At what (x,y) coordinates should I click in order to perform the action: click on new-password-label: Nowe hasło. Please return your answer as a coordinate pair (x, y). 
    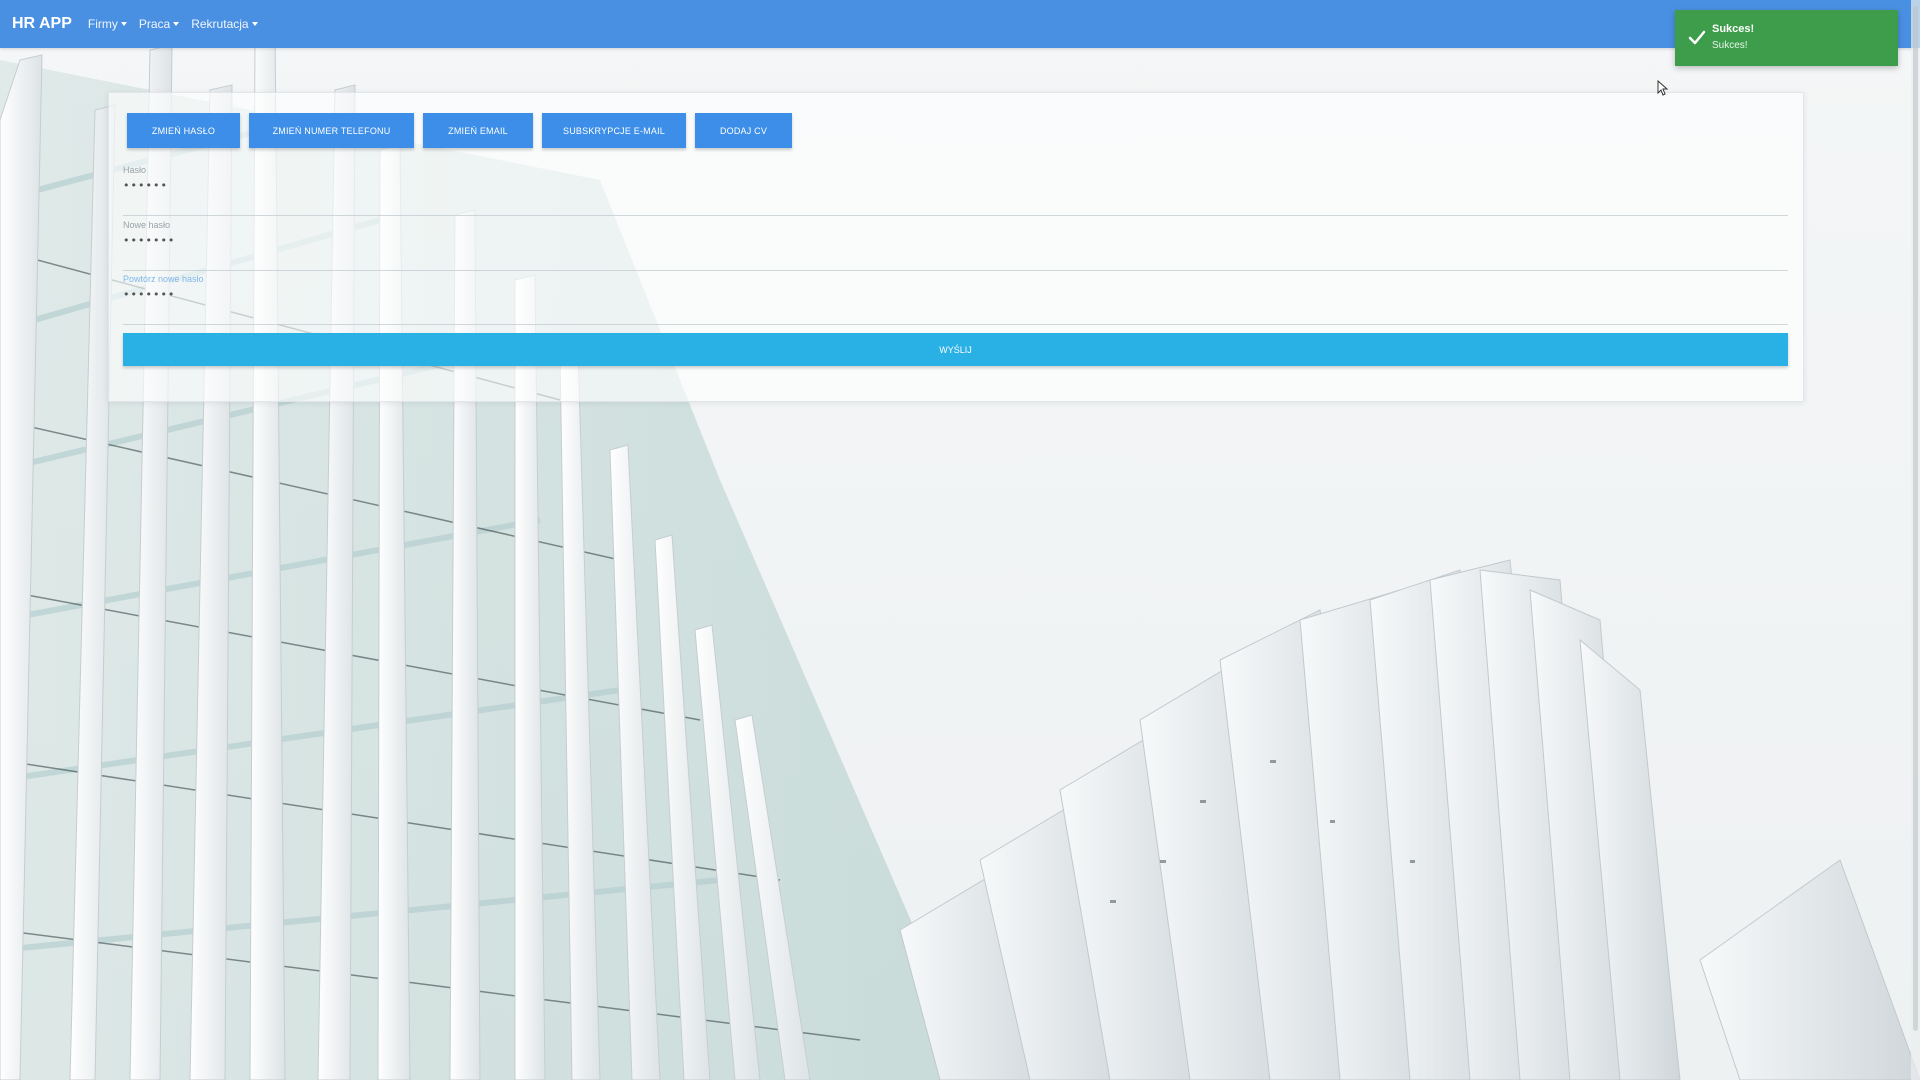
    Looking at the image, I should click on (147, 225).